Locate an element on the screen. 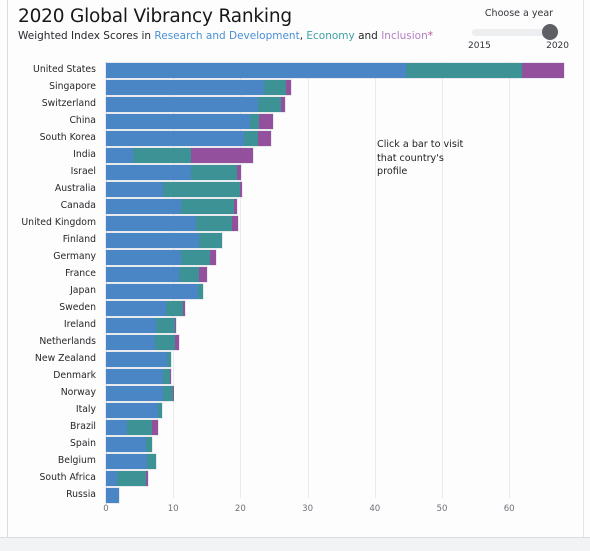 This screenshot has height=551, width=590. bar-belgium is located at coordinates (131, 461).